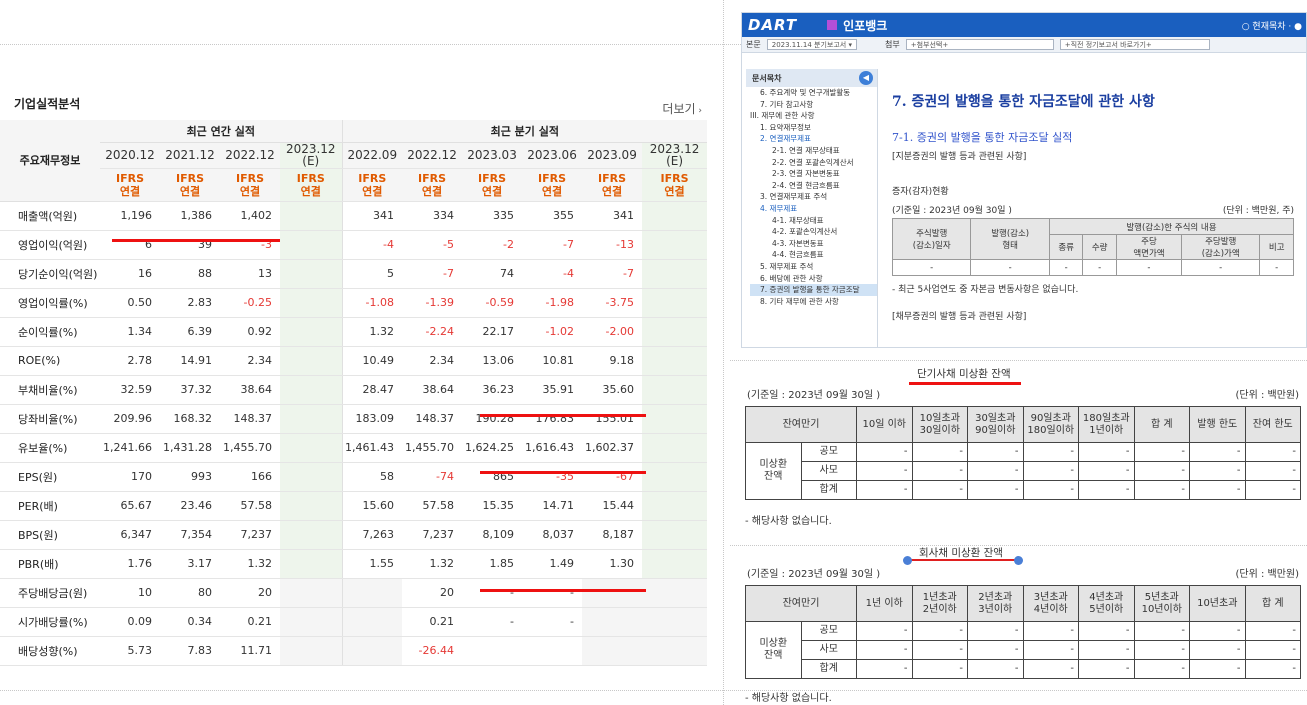  I want to click on toc-item: 6. 주요계약 및 연구개발활동, so click(813, 93).